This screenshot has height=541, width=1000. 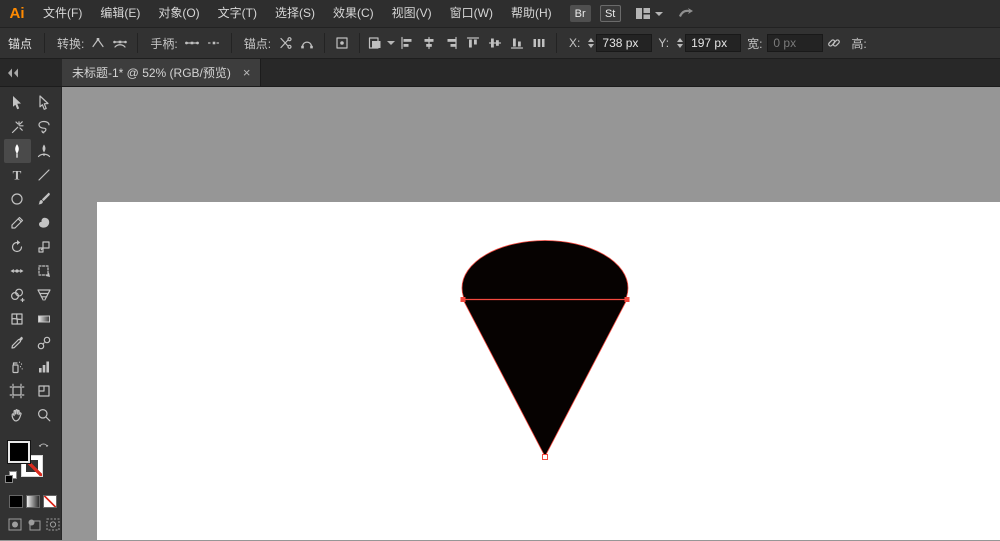 What do you see at coordinates (713, 43) in the screenshot?
I see `y-field: 197 px` at bounding box center [713, 43].